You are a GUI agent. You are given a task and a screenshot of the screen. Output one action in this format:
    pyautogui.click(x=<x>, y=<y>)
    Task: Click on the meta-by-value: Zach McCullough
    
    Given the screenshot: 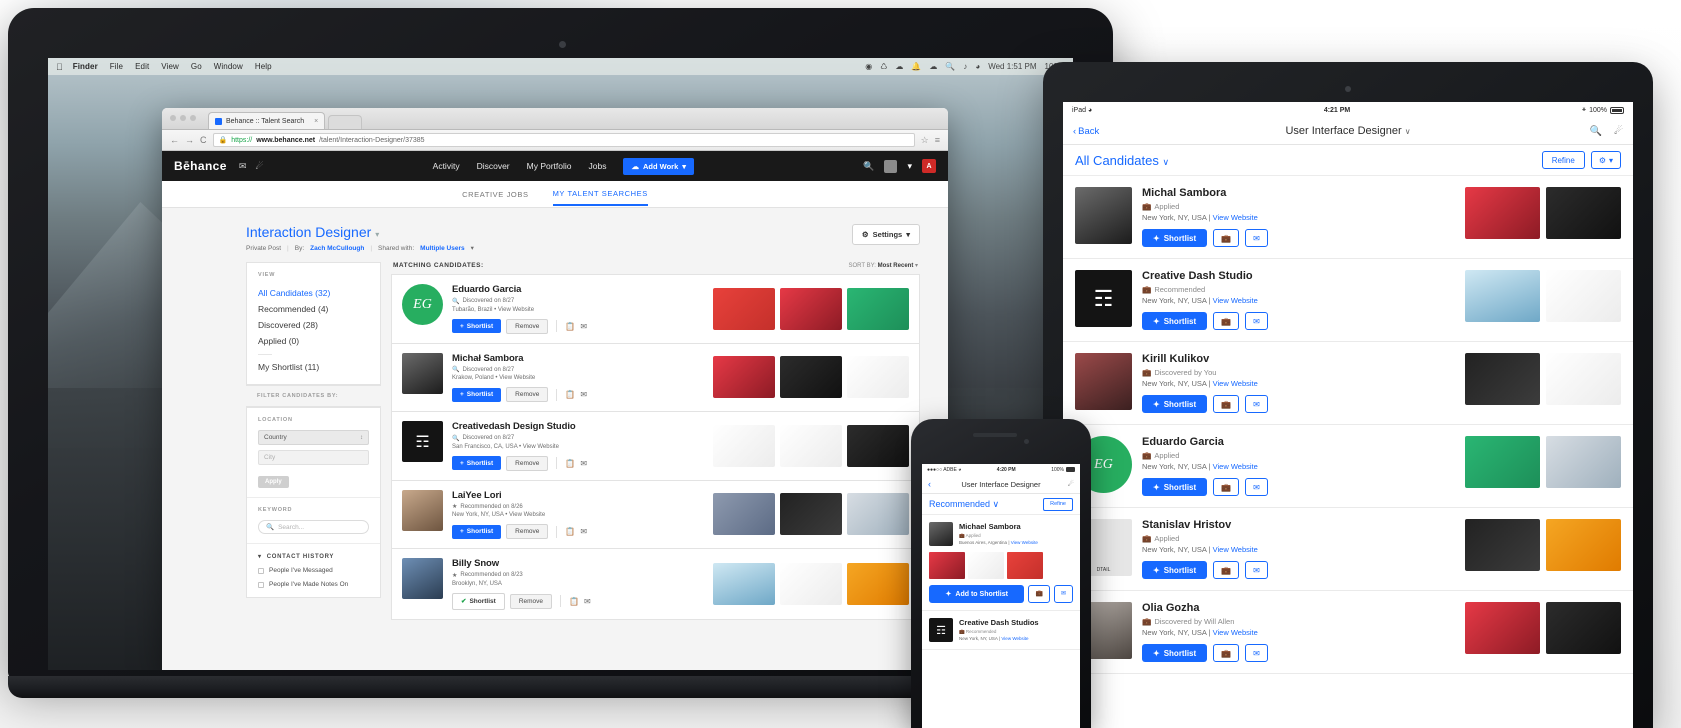 What is the action you would take?
    pyautogui.click(x=337, y=248)
    